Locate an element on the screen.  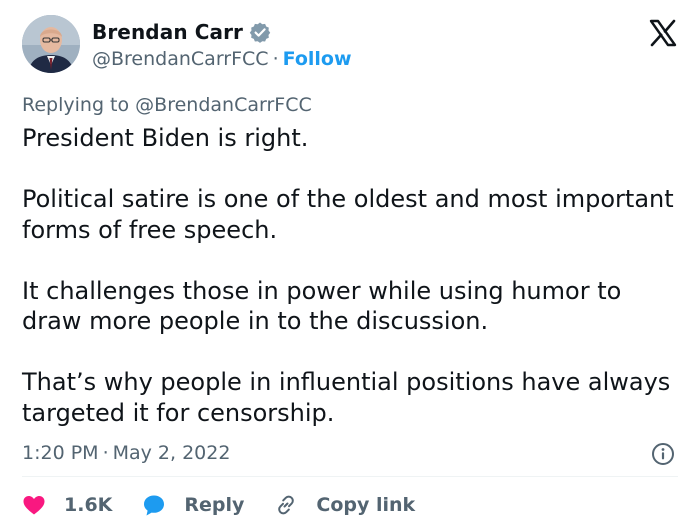
author-name-row: Brendan Carr is located at coordinates (181, 32).